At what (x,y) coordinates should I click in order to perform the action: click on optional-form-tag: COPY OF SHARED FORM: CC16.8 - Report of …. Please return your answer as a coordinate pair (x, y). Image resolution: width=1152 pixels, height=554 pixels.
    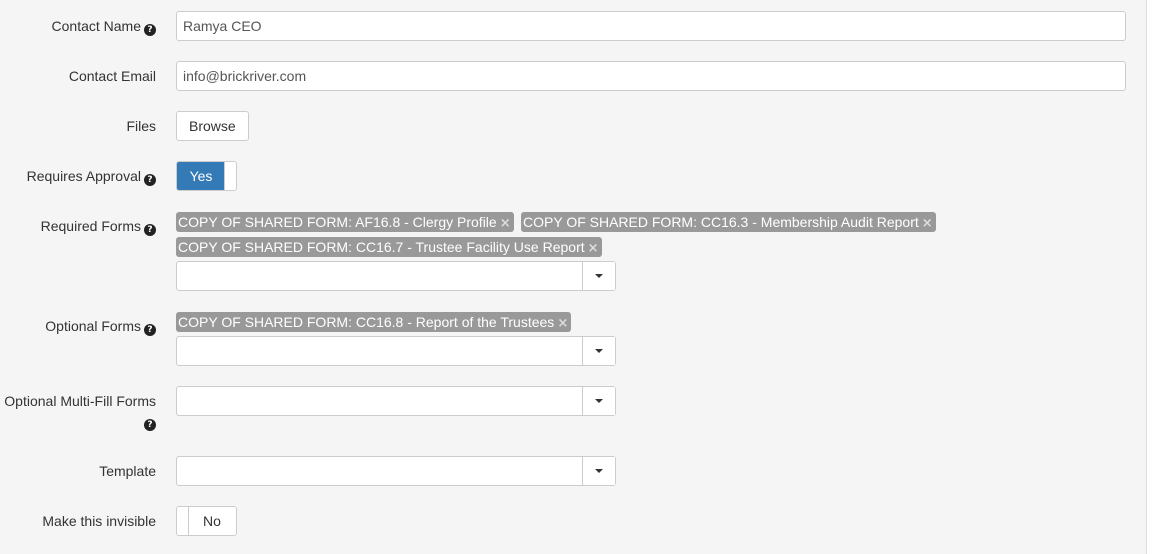
    Looking at the image, I should click on (374, 323).